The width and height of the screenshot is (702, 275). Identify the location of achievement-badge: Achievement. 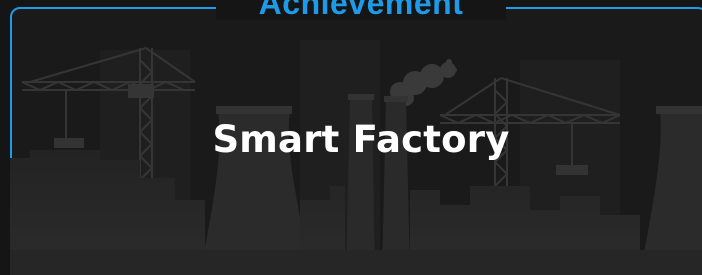
(361, 10).